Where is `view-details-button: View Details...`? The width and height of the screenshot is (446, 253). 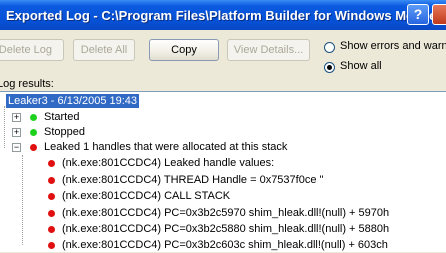
view-details-button: View Details... is located at coordinates (268, 50).